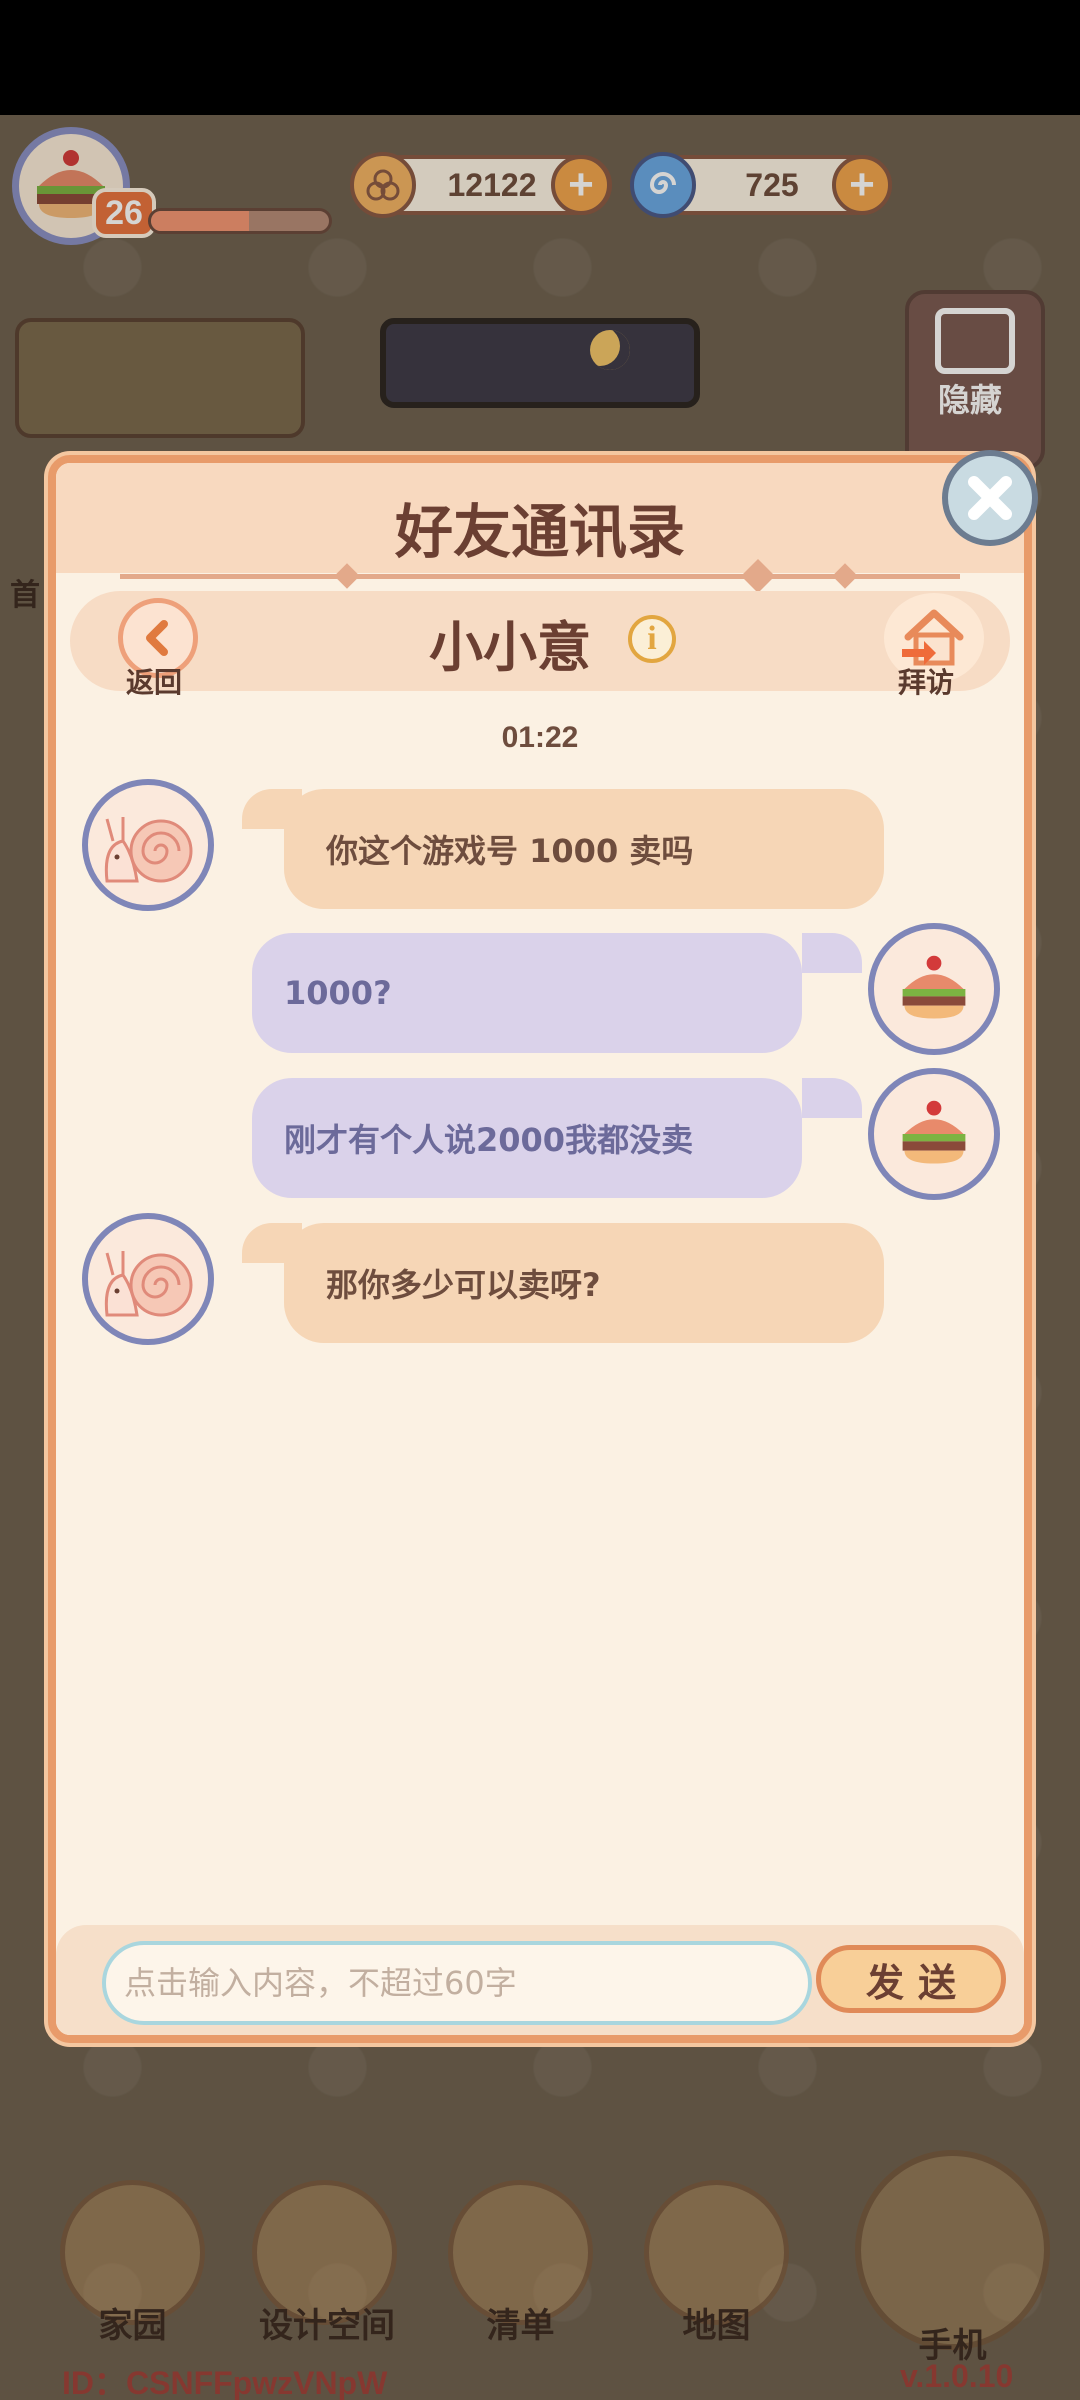  Describe the element at coordinates (911, 1979) in the screenshot. I see `send-button: 发送` at that location.